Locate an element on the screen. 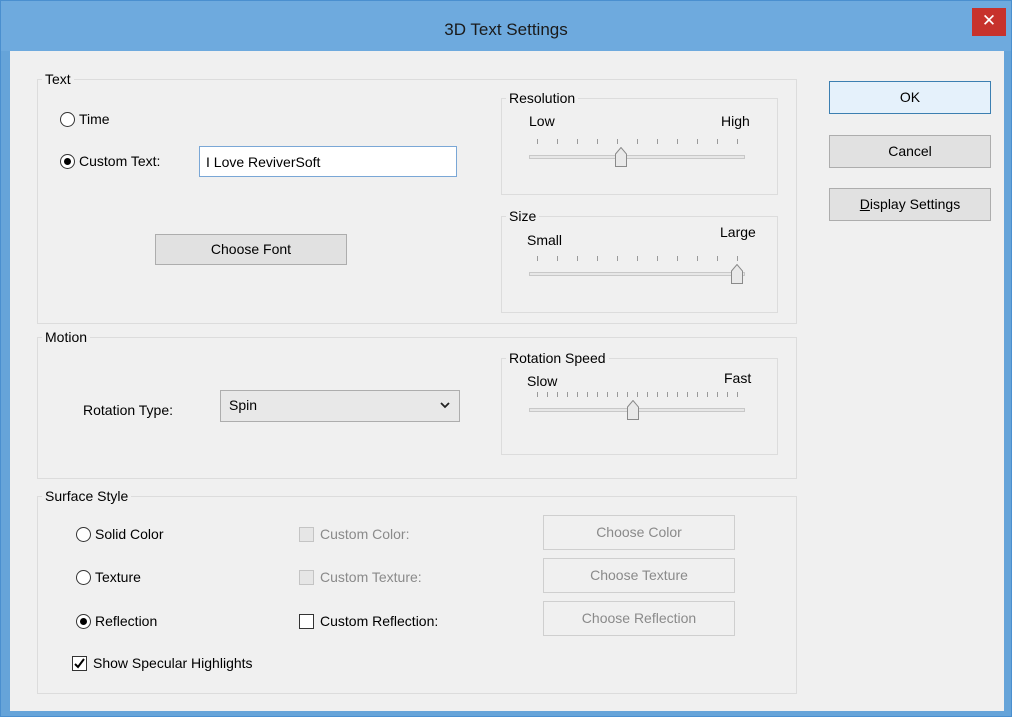 The image size is (1012, 717). custom-reflection-checkbox is located at coordinates (306, 621).